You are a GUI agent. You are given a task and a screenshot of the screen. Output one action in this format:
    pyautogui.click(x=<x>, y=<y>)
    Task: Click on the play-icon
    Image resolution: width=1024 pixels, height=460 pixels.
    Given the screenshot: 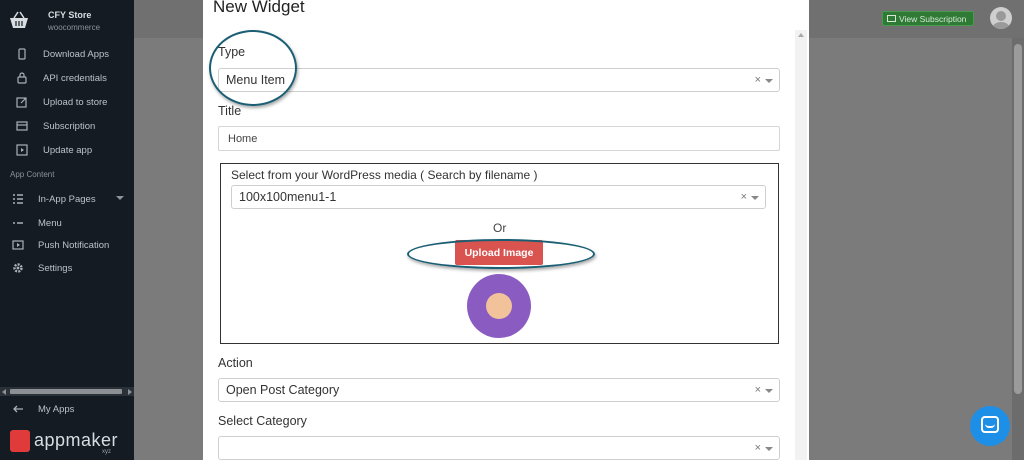 What is the action you would take?
    pyautogui.click(x=22, y=150)
    